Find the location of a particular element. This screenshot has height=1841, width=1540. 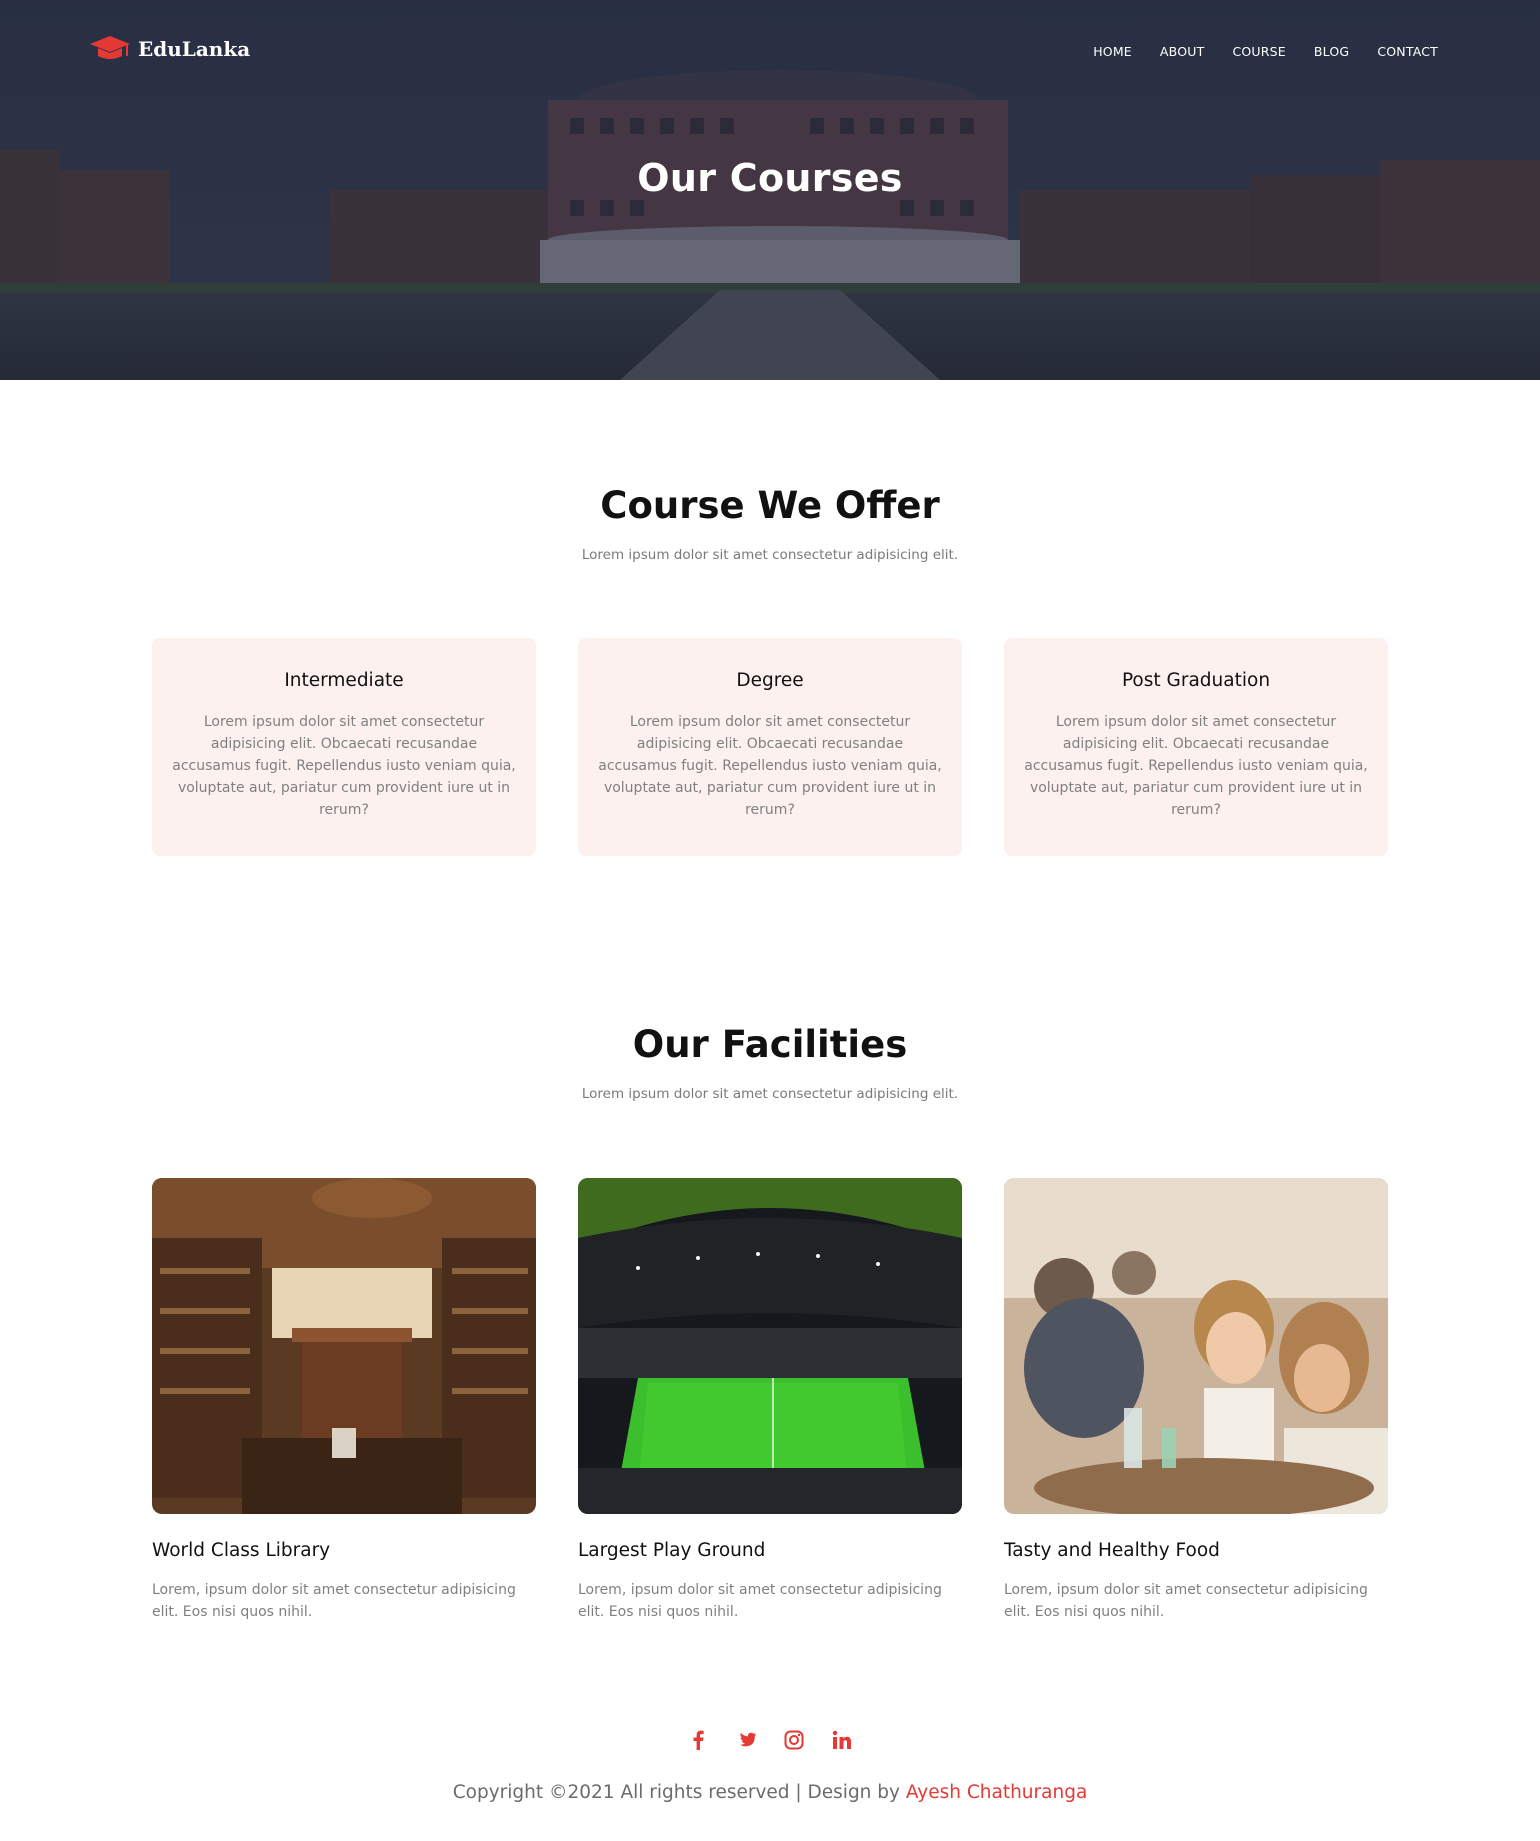

author-link: Ayesh Chathuranga is located at coordinates (996, 1792).